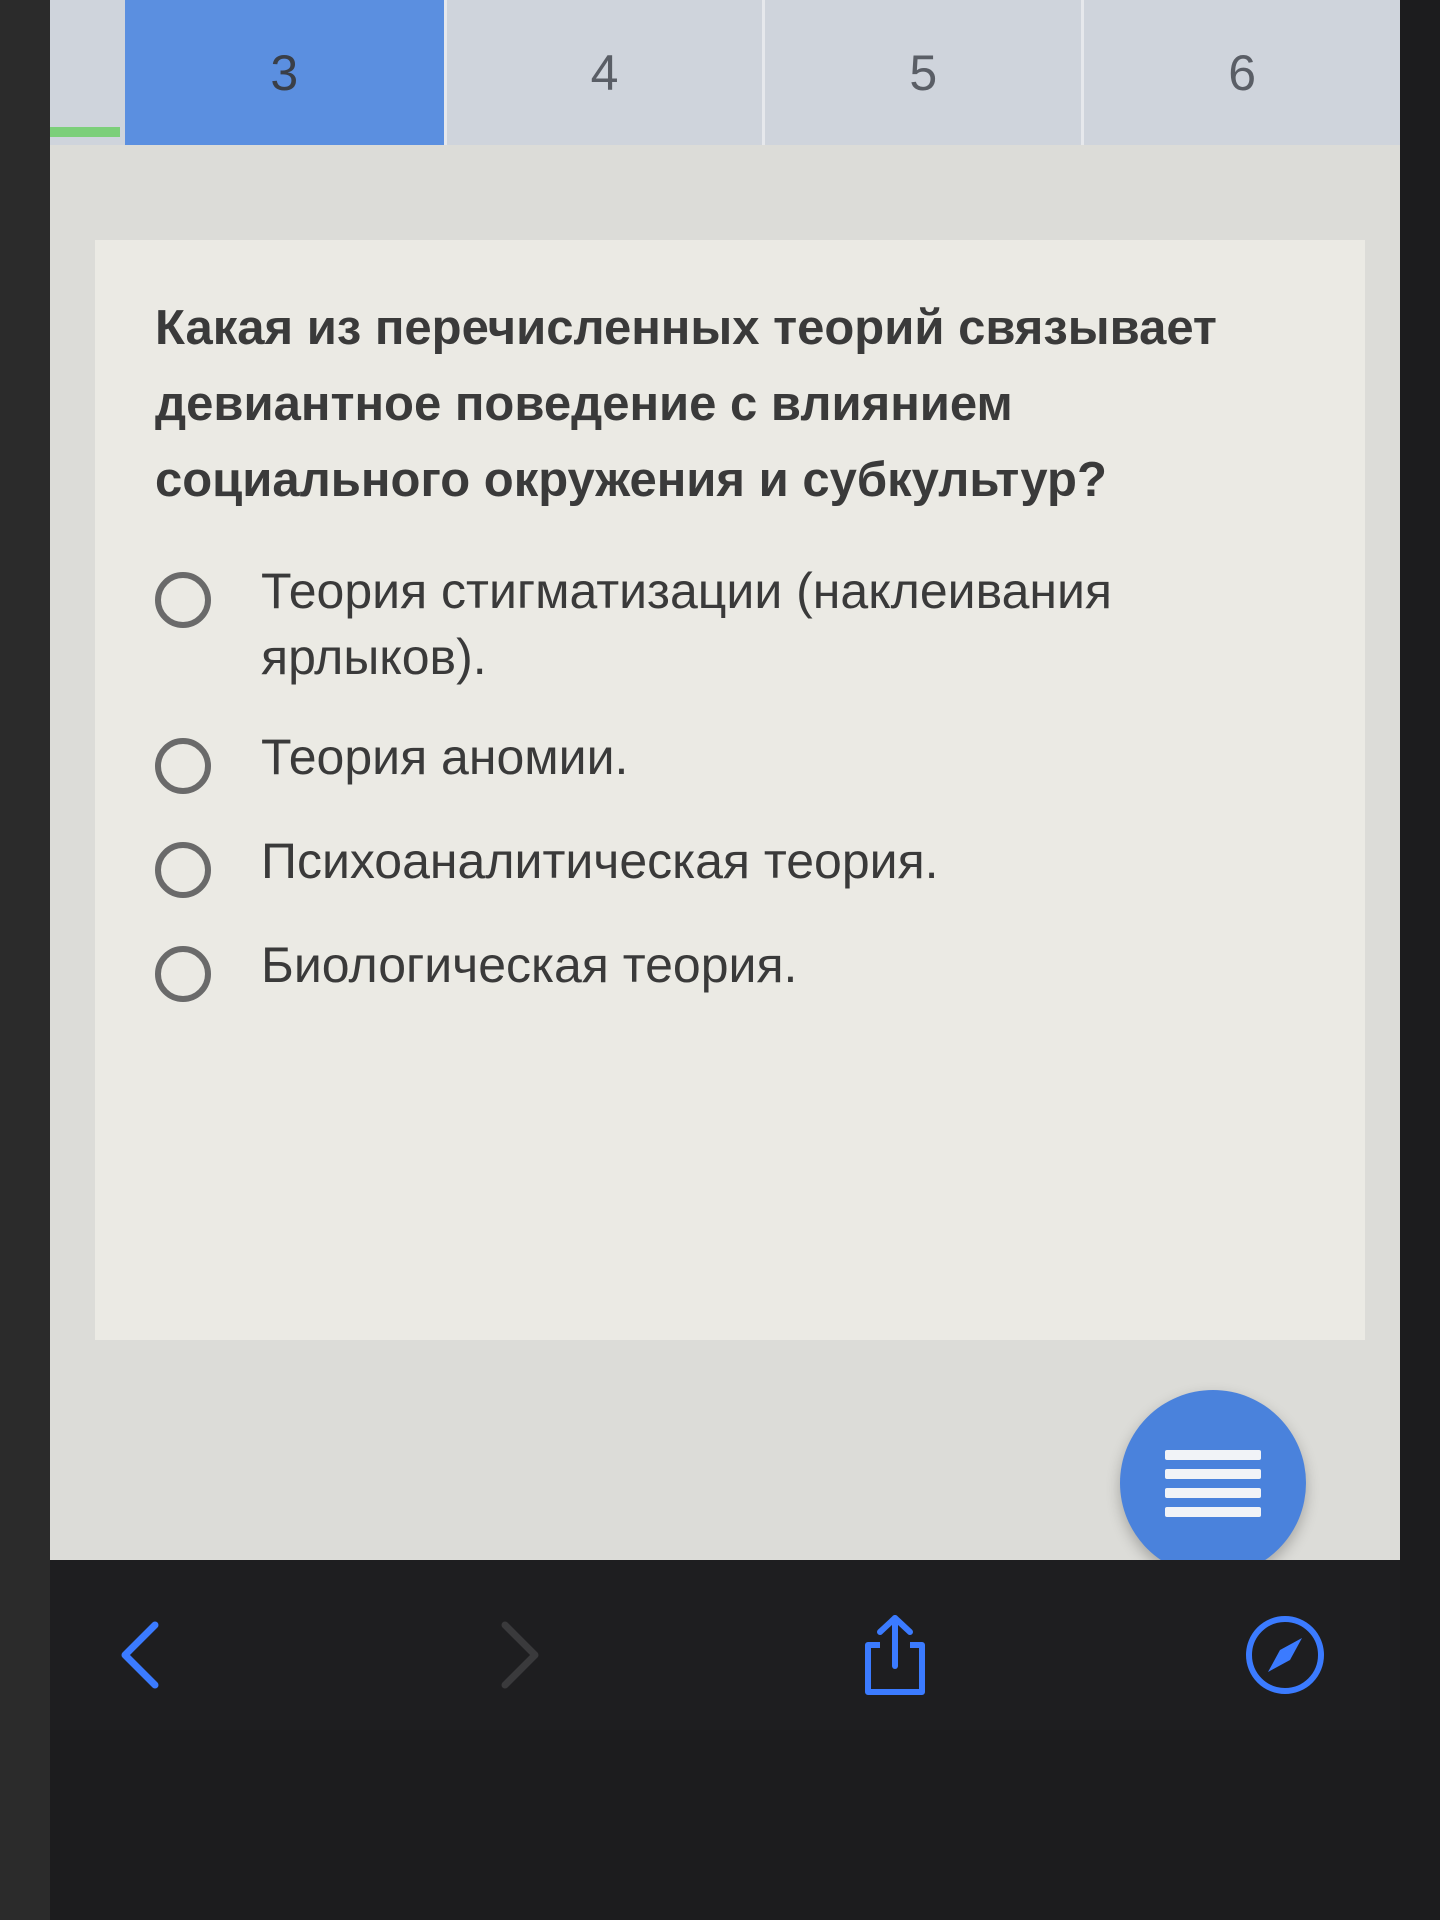 This screenshot has width=1440, height=1920. What do you see at coordinates (284, 72) in the screenshot?
I see `tab-question-3: 3` at bounding box center [284, 72].